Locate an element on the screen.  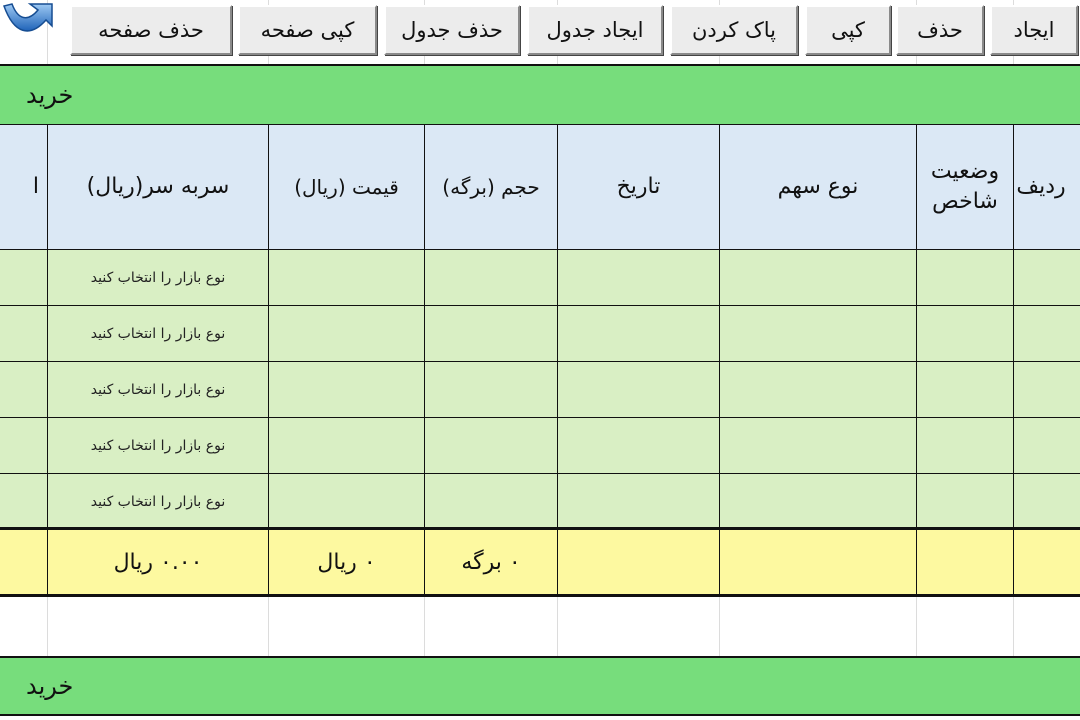
total-break-even-value: ۰.۰۰ ریال is located at coordinates (158, 562).